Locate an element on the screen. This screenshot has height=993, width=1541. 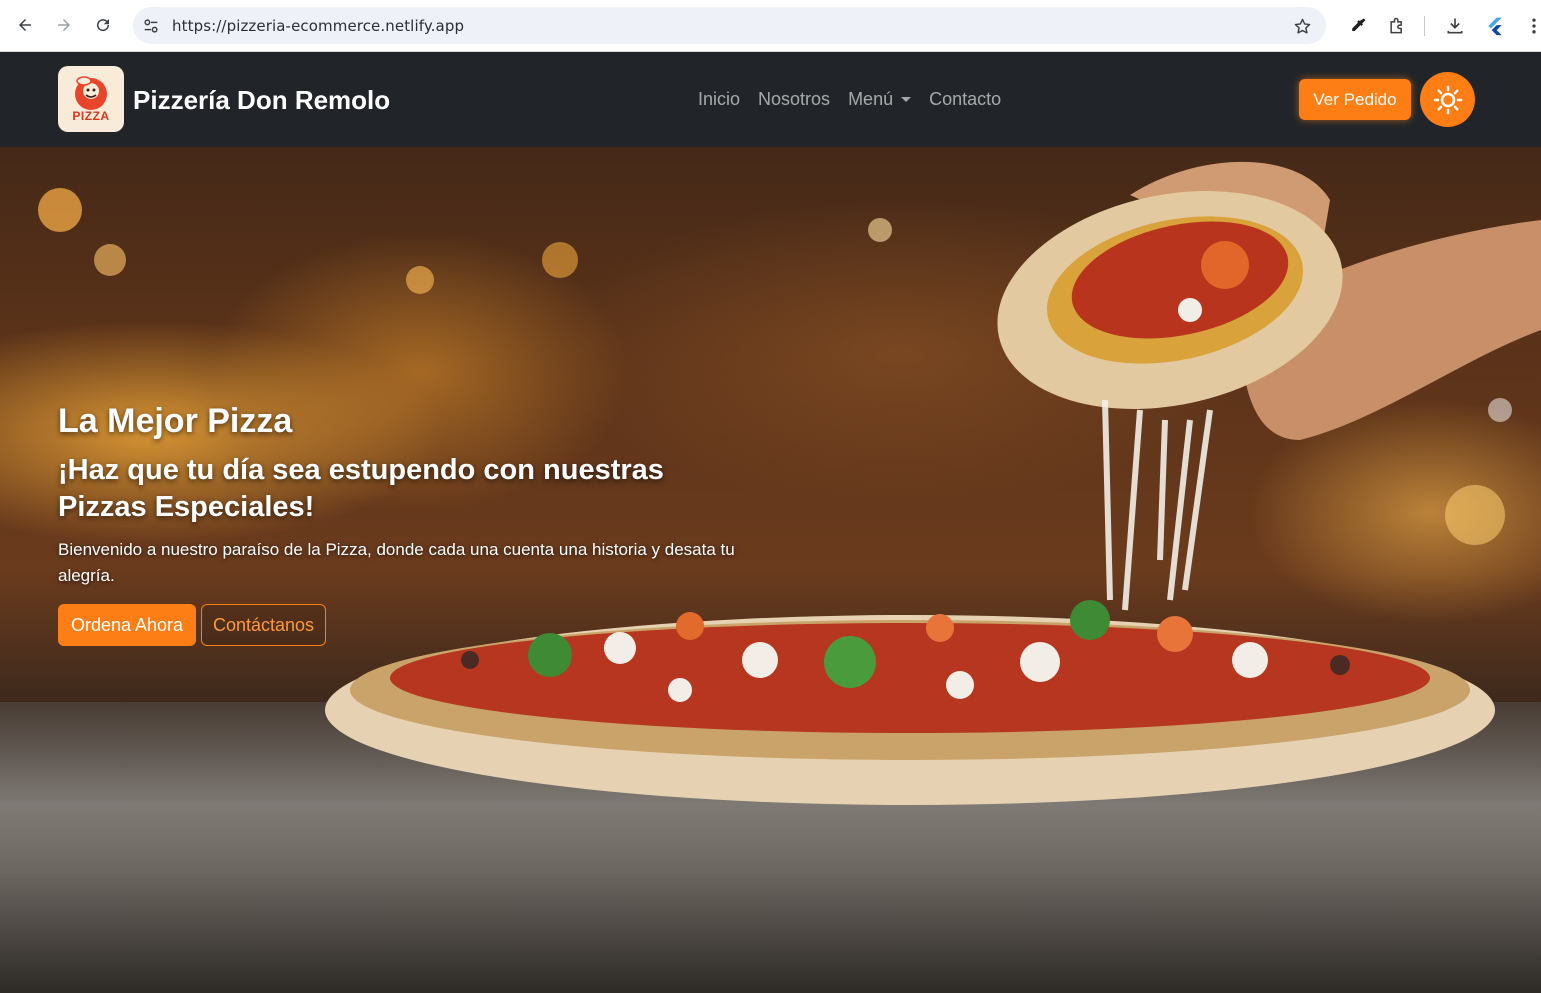
back-icon is located at coordinates (25, 25).